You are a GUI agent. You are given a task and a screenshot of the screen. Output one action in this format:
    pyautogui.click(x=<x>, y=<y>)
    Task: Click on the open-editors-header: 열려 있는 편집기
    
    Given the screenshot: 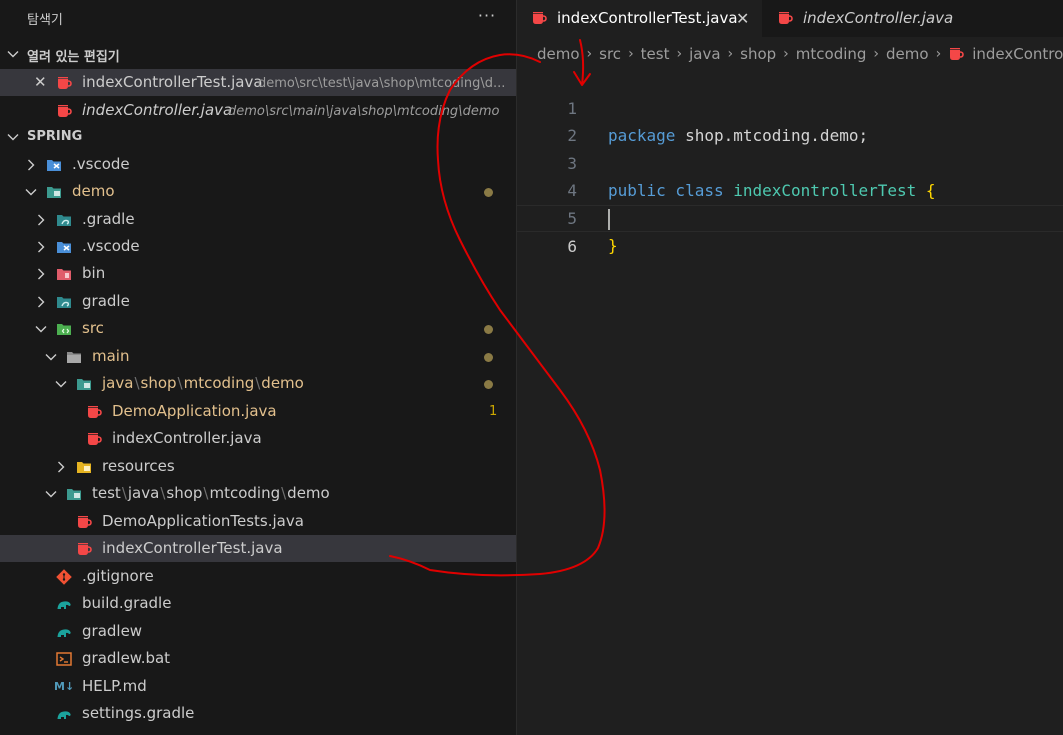 What is the action you would take?
    pyautogui.click(x=258, y=54)
    